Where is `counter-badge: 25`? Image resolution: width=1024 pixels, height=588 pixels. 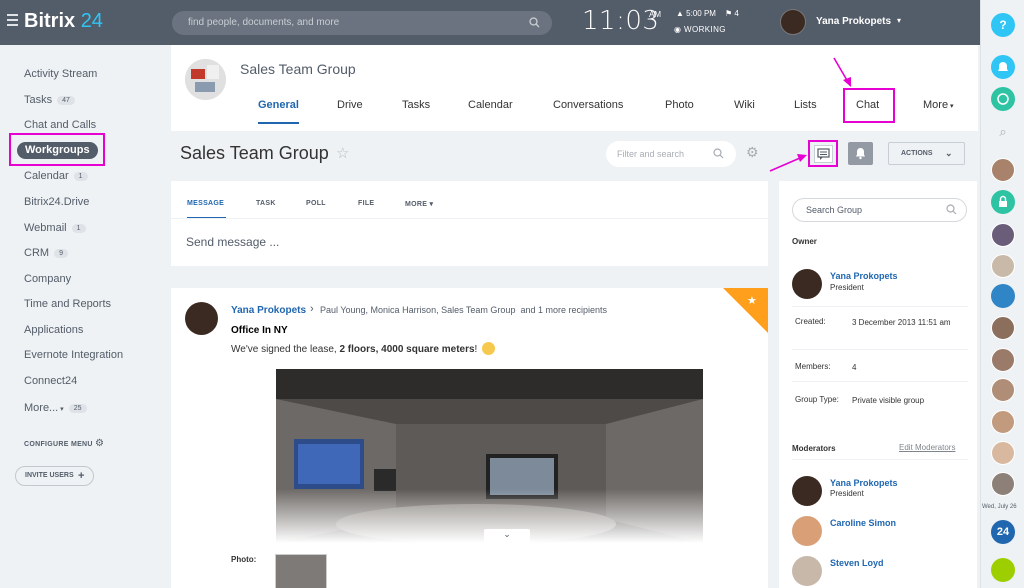 counter-badge: 25 is located at coordinates (77, 408).